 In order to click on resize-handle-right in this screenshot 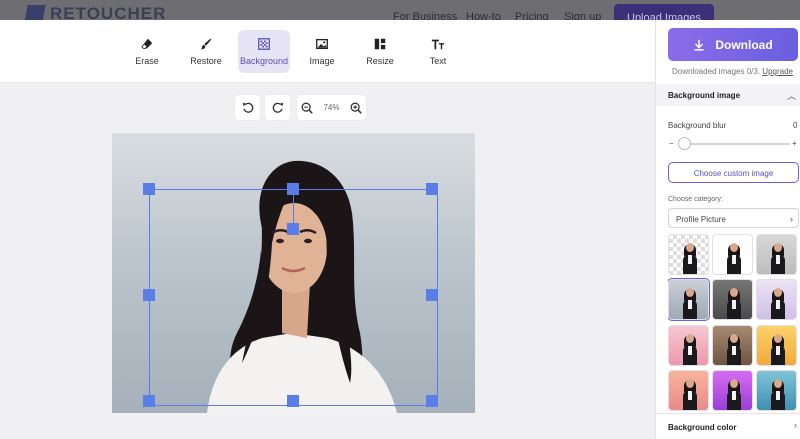, I will do `click(432, 295)`.